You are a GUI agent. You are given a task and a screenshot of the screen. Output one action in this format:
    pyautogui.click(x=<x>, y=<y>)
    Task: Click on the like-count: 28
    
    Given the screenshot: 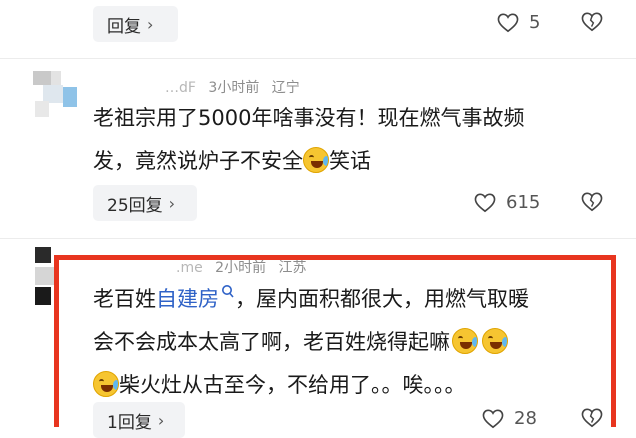 What is the action you would take?
    pyautogui.click(x=525, y=418)
    